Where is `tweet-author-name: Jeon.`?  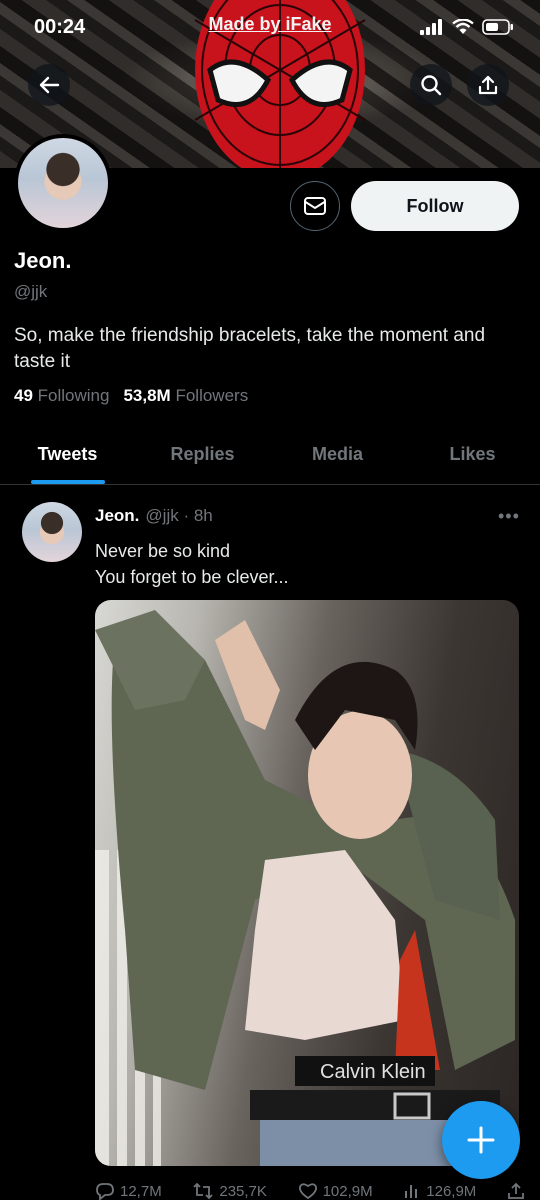
tweet-author-name: Jeon. is located at coordinates (117, 516).